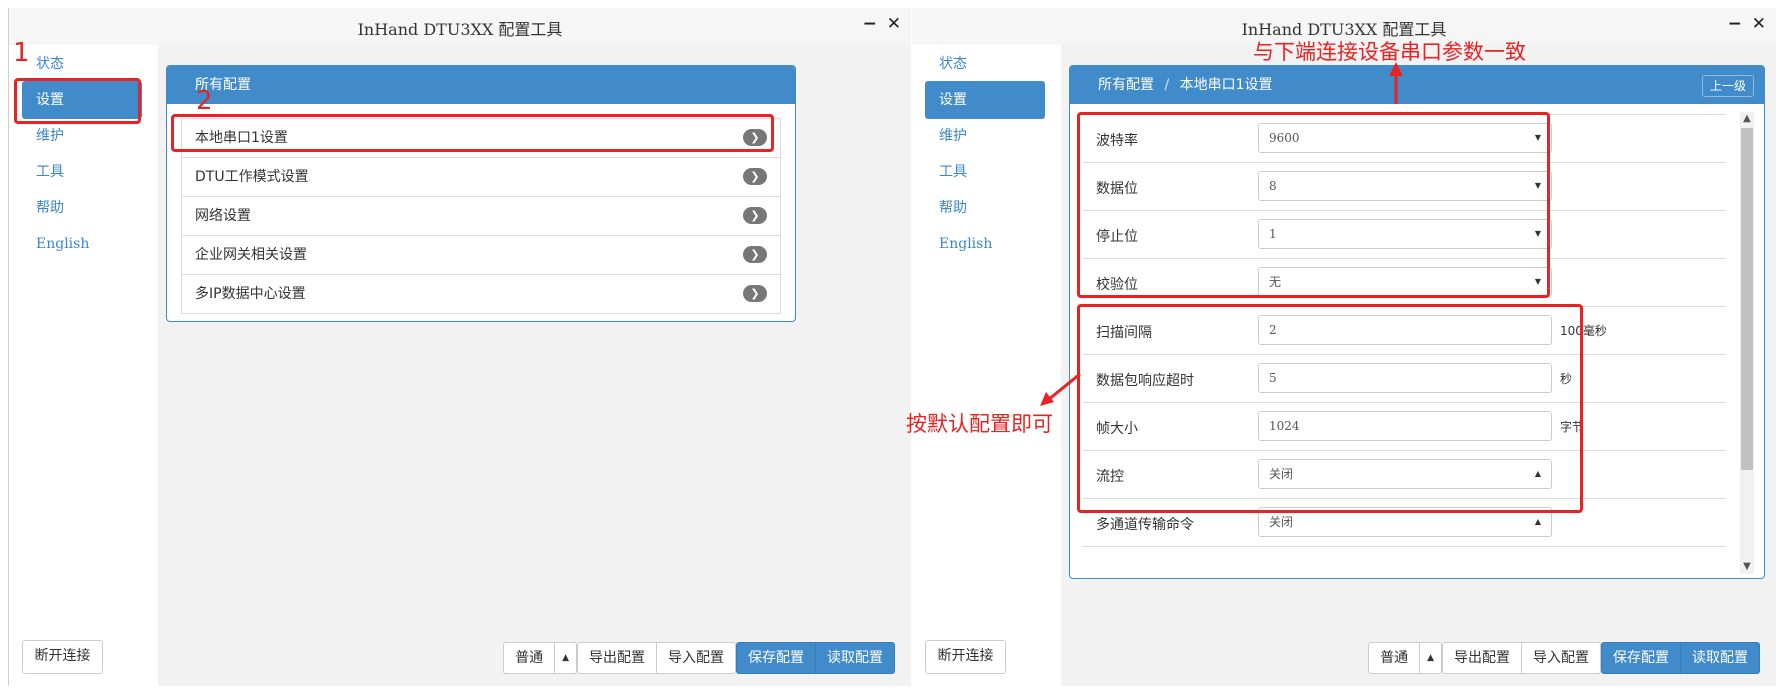 Image resolution: width=1776 pixels, height=688 pixels. I want to click on data-bits-select: 8 ▼, so click(1405, 186).